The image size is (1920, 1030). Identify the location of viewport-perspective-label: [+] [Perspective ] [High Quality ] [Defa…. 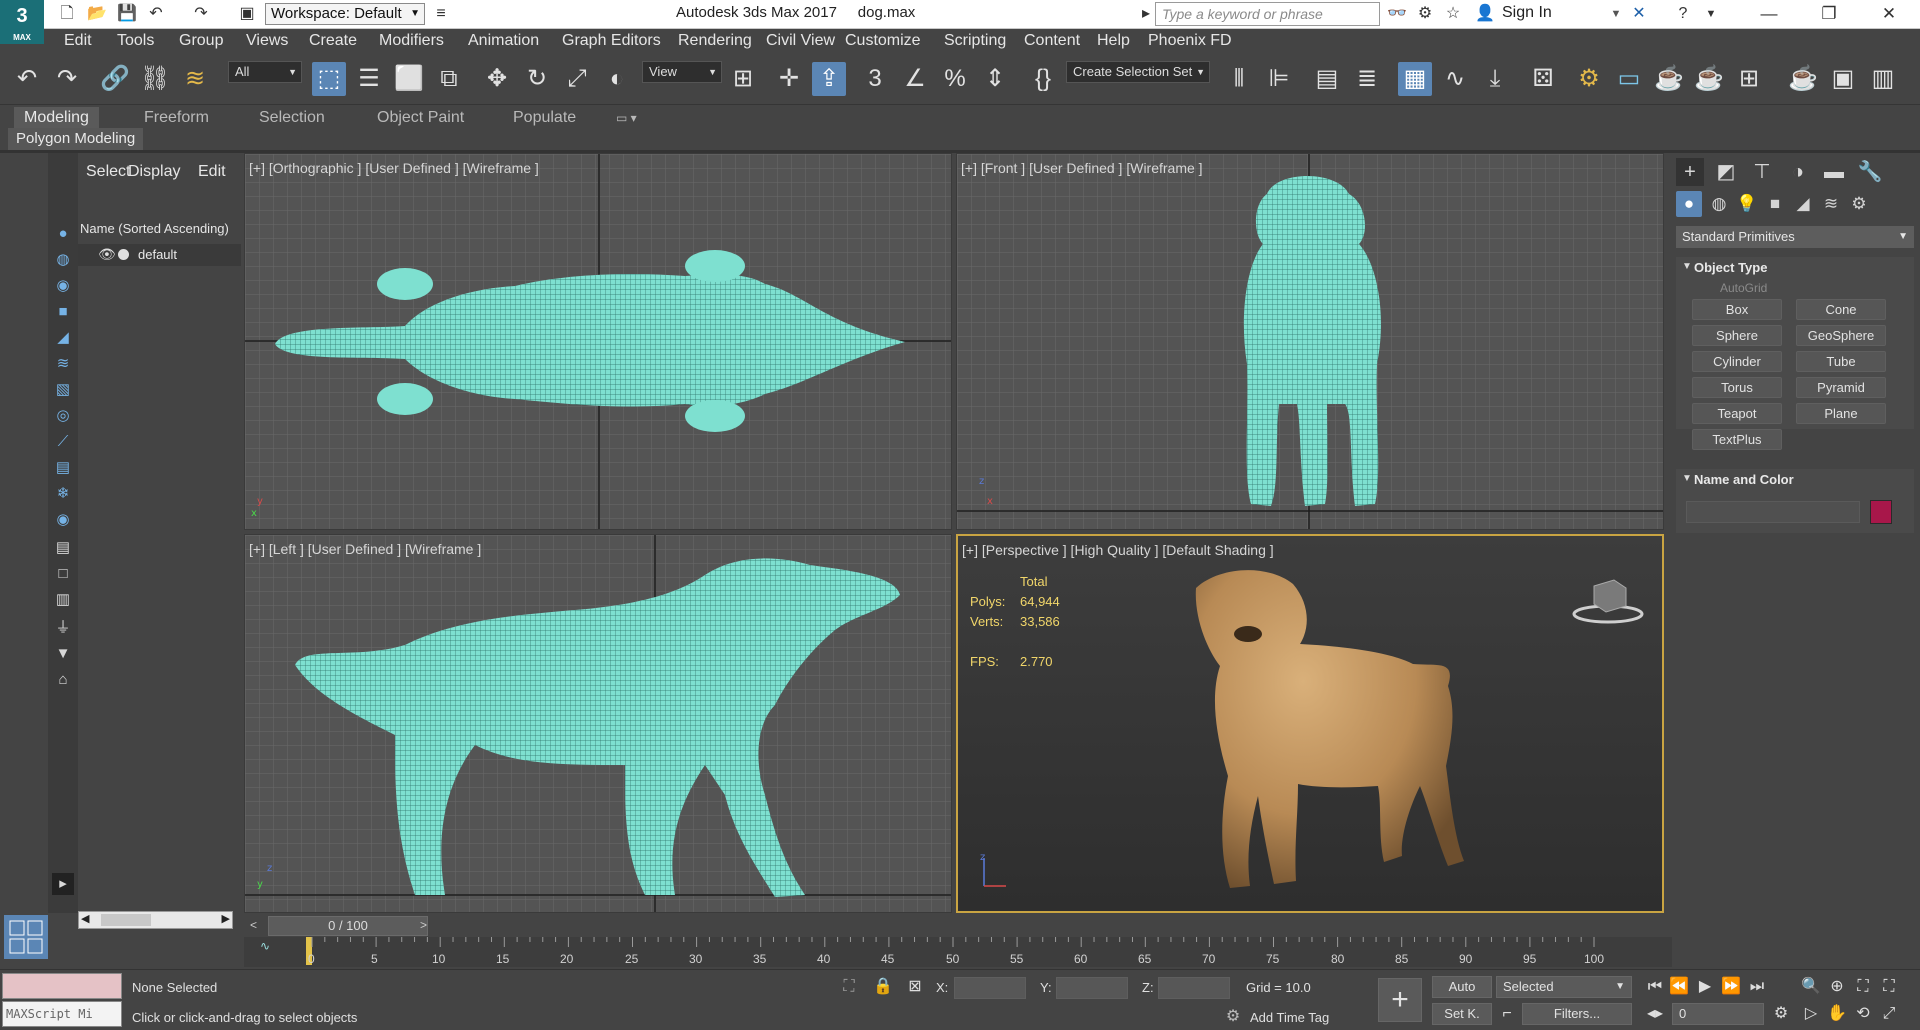
(1118, 550).